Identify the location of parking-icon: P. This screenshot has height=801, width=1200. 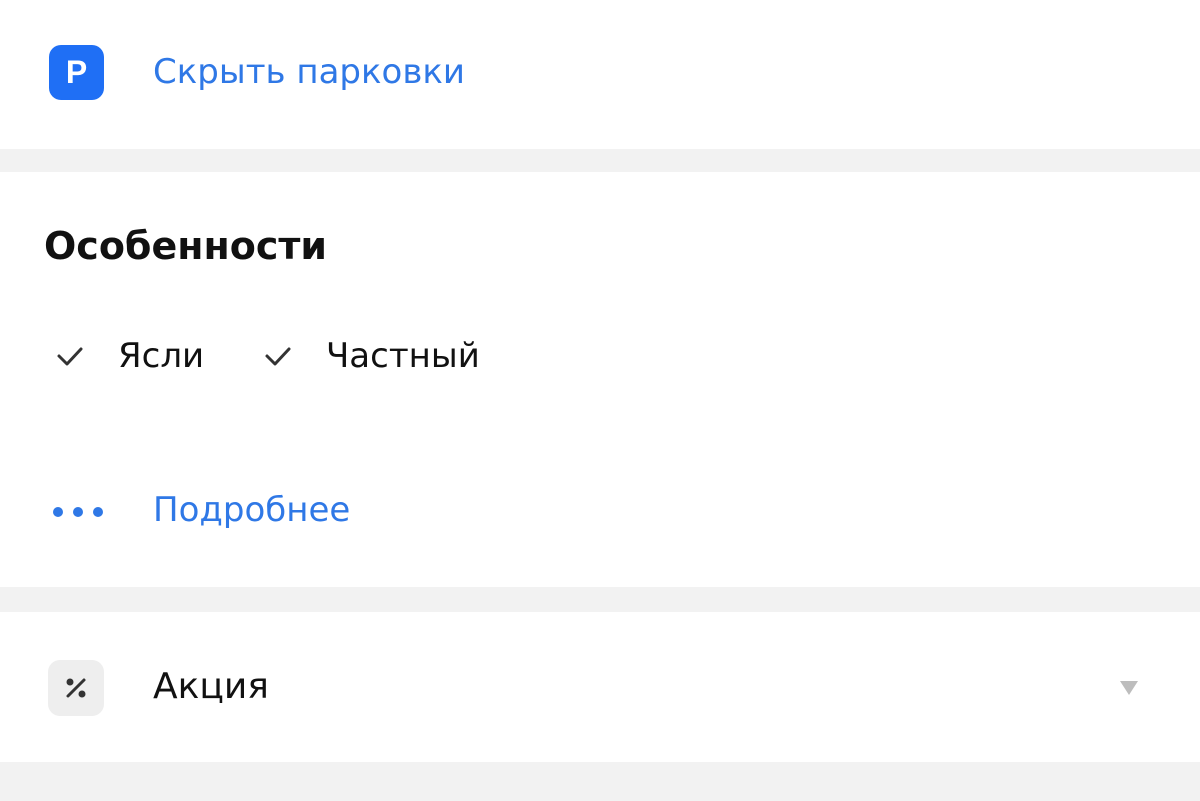
(76, 72).